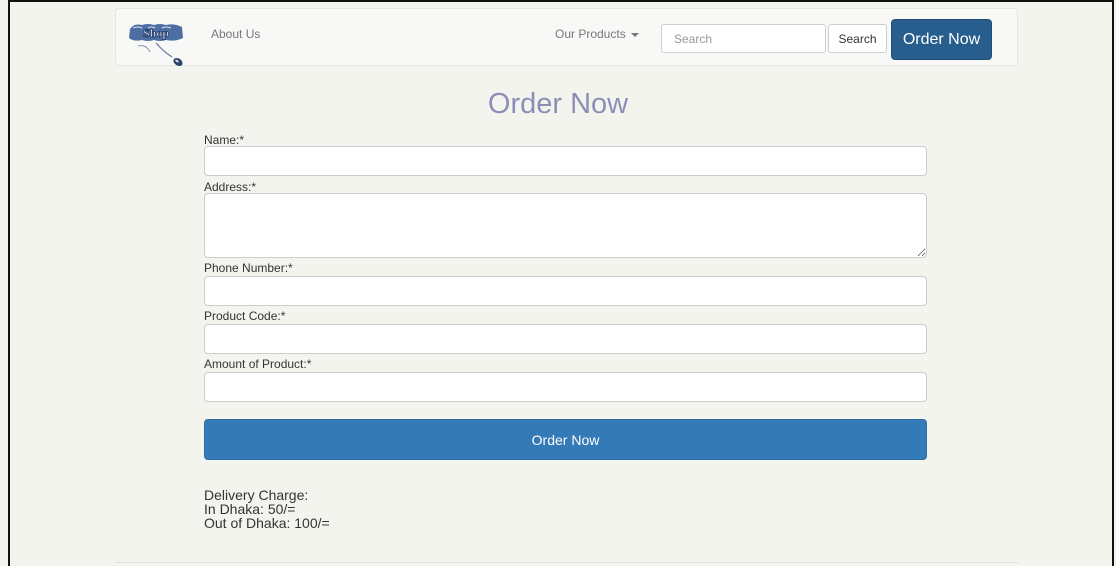 This screenshot has height=566, width=1116. I want to click on delivery-outside: Out of Dhaka: 100/=, so click(267, 523).